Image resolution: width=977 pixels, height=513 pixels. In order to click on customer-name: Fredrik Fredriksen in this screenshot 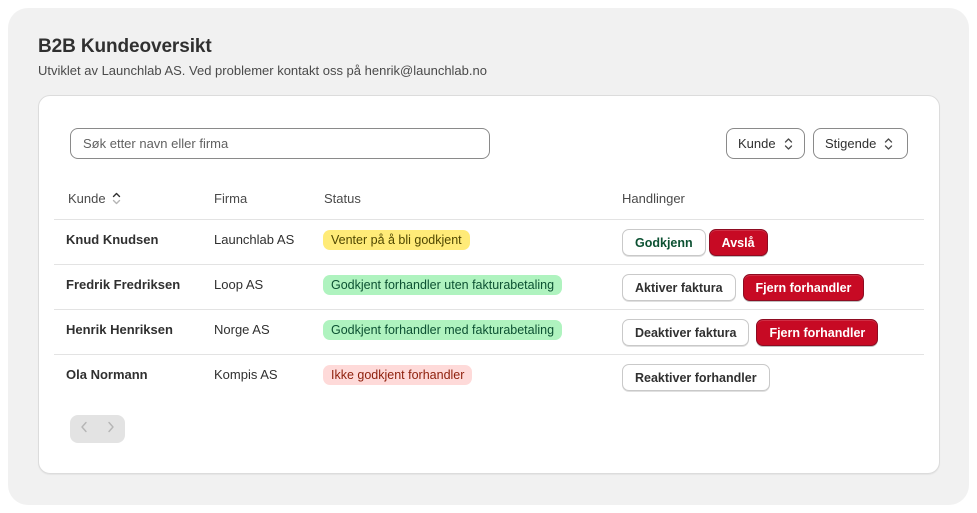, I will do `click(123, 284)`.